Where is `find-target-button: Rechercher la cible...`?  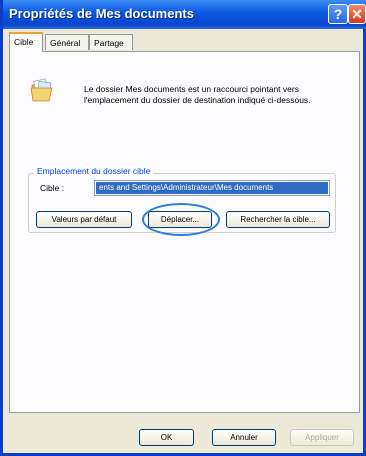
find-target-button: Rechercher la cible... is located at coordinates (278, 219).